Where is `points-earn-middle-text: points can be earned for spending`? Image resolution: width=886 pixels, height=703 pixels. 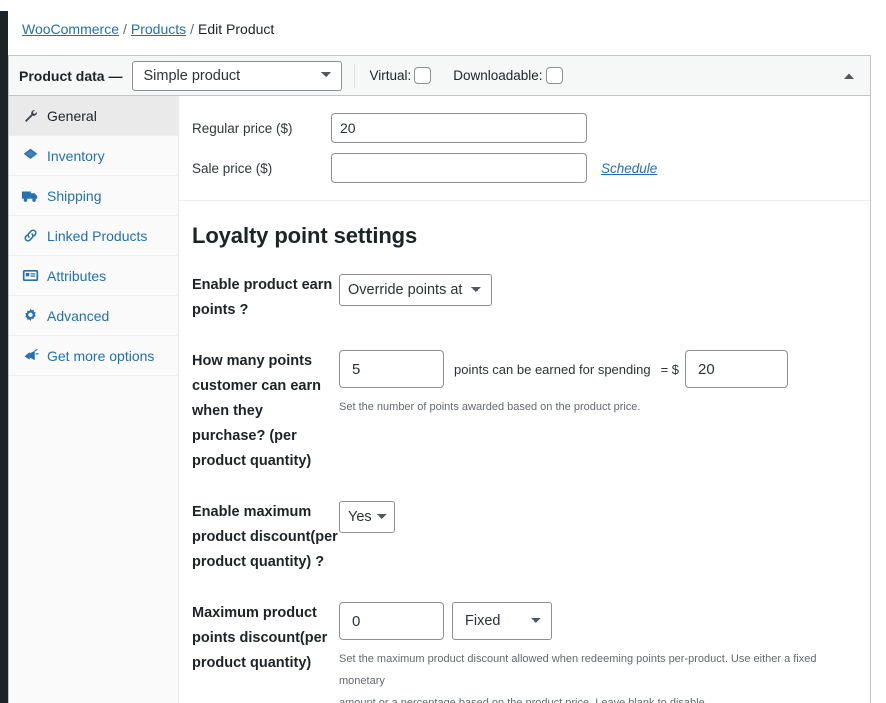
points-earn-middle-text: points can be earned for spending is located at coordinates (552, 369).